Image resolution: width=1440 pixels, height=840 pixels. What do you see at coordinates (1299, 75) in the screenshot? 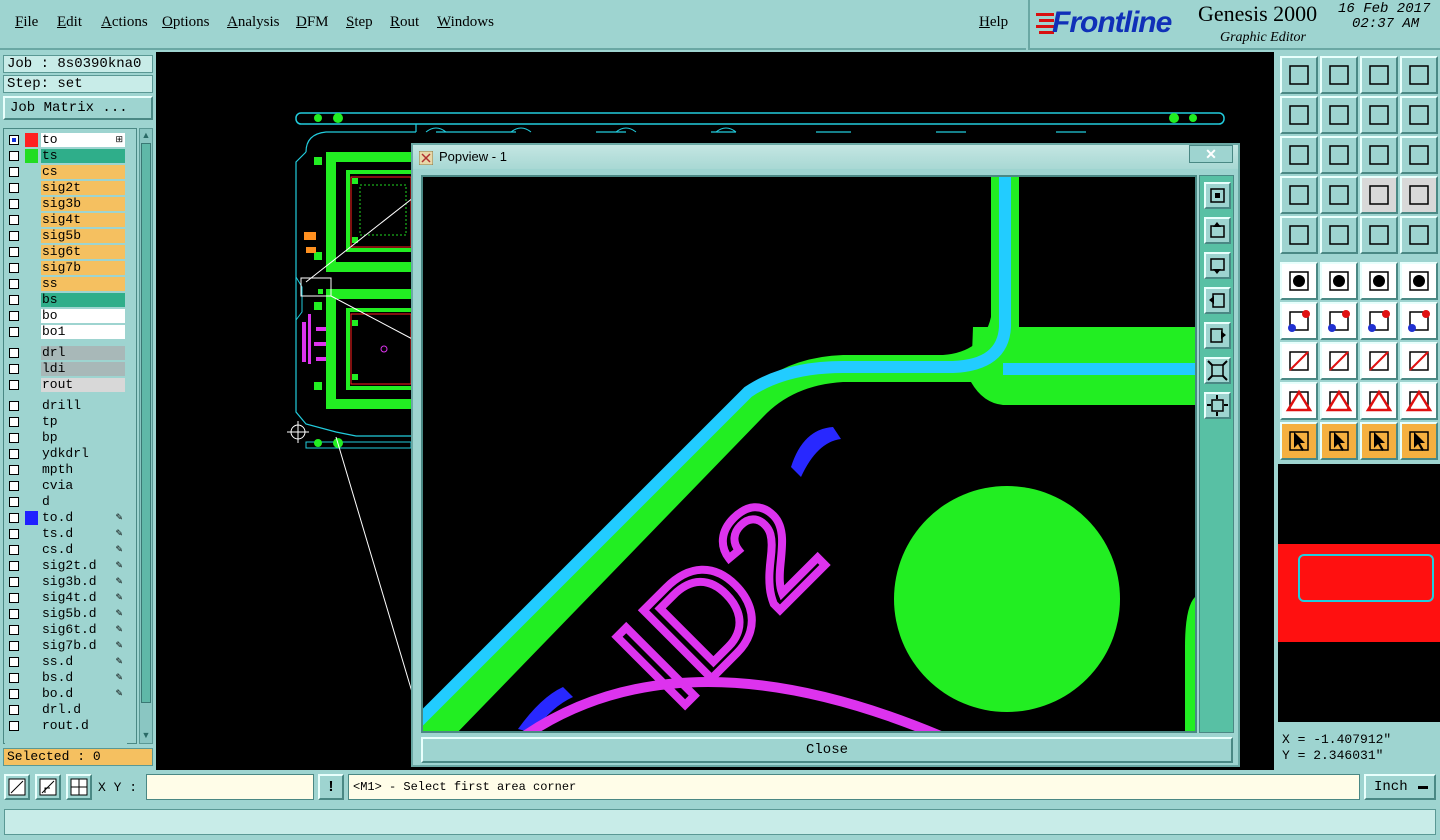
I see `open-job-icon` at bounding box center [1299, 75].